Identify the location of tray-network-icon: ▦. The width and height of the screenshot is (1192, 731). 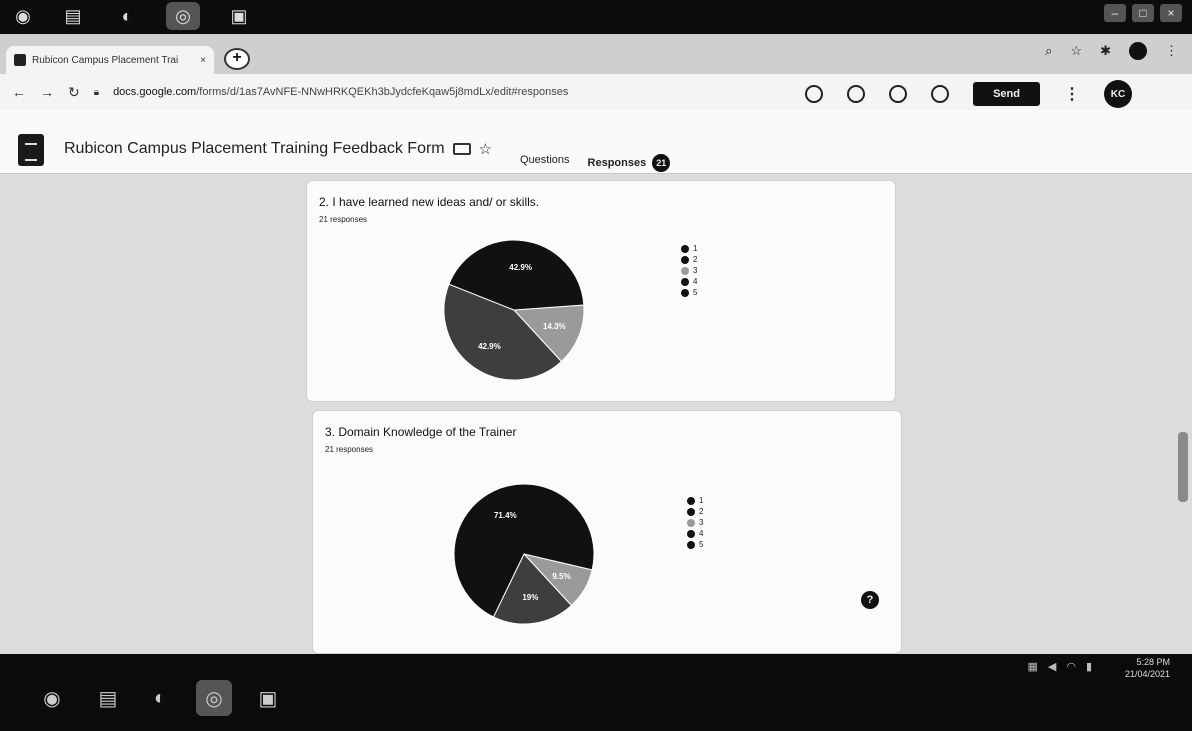
(1032, 666).